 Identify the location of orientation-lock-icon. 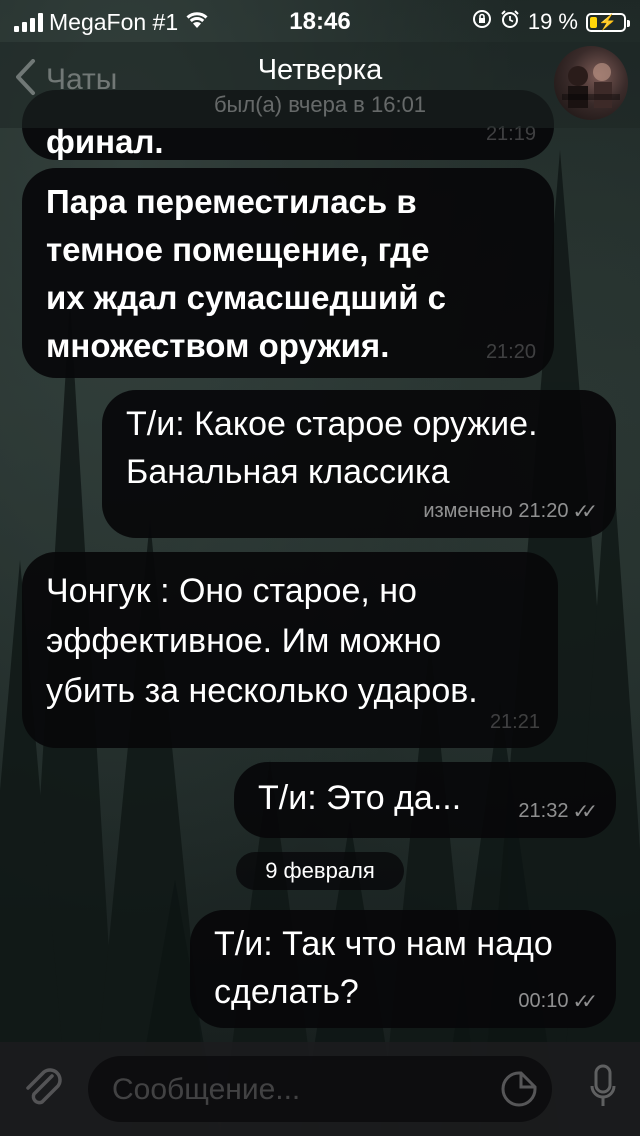
(482, 22).